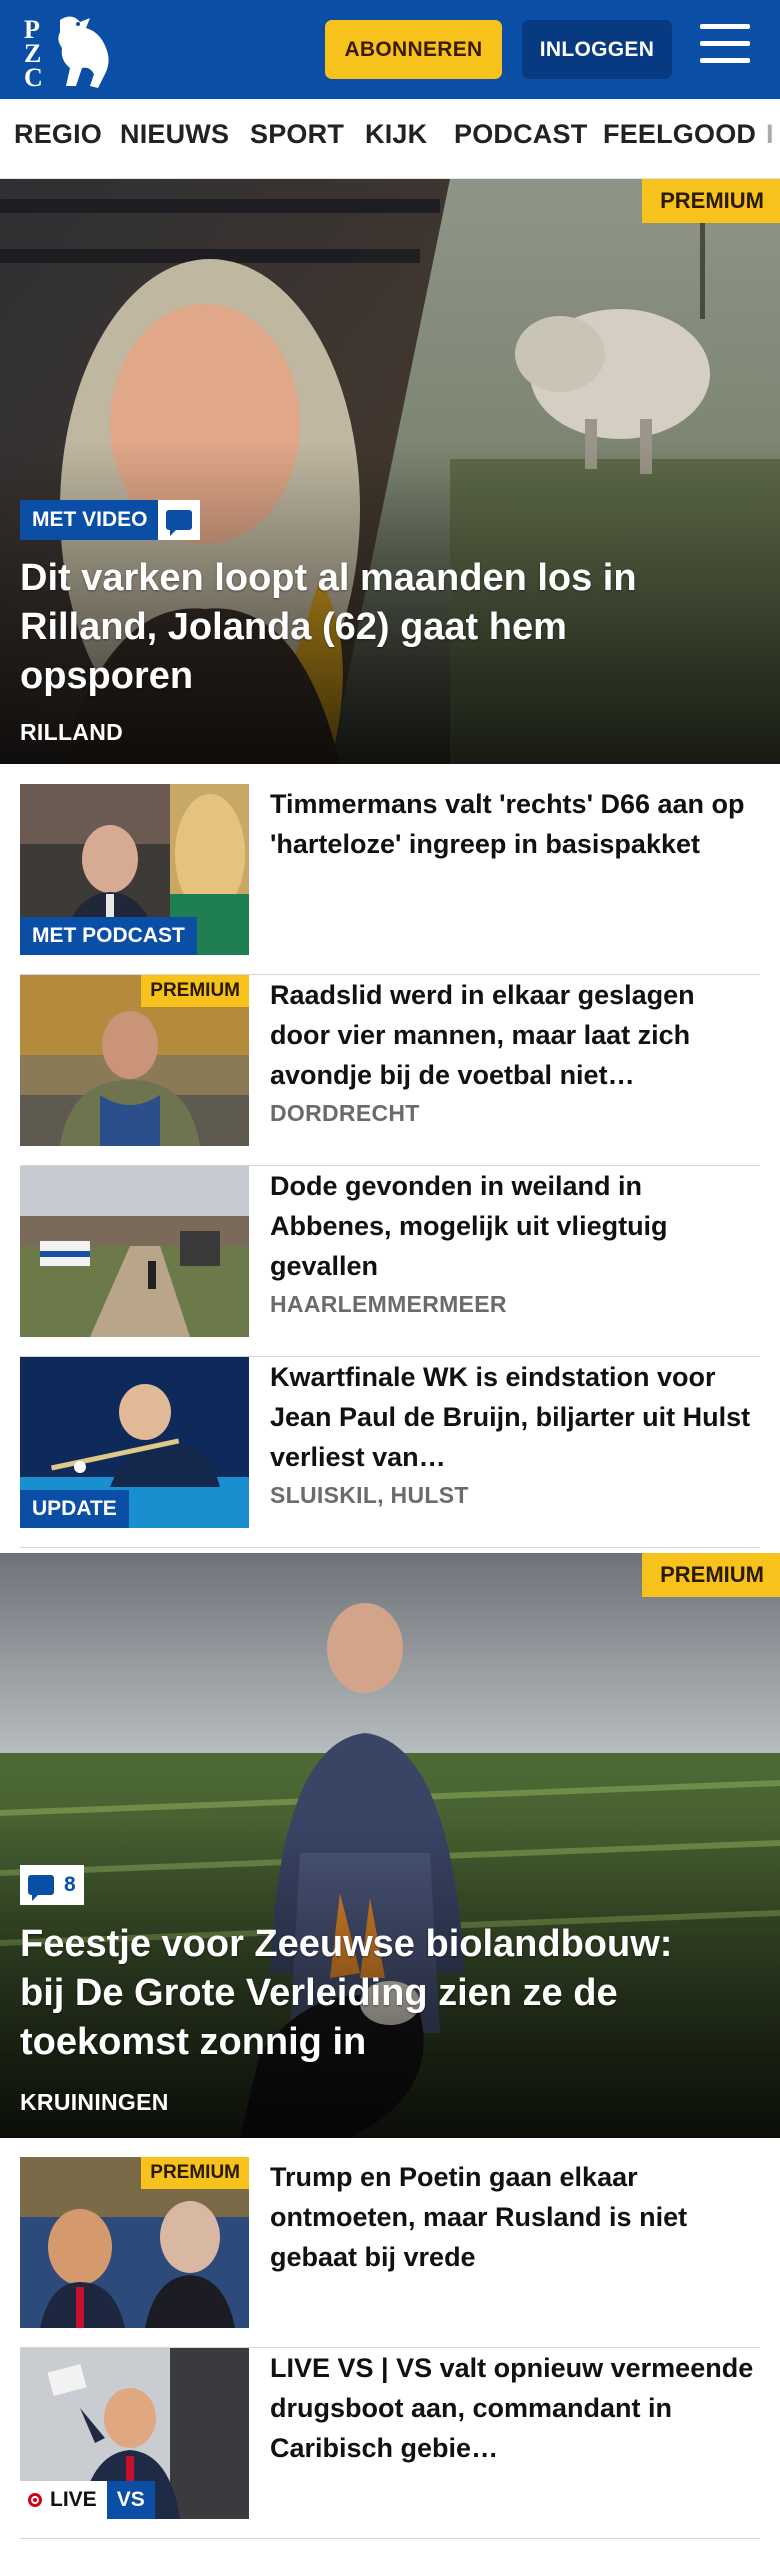 The image size is (780, 2560). What do you see at coordinates (72, 732) in the screenshot?
I see `hero-location: RILLAND` at bounding box center [72, 732].